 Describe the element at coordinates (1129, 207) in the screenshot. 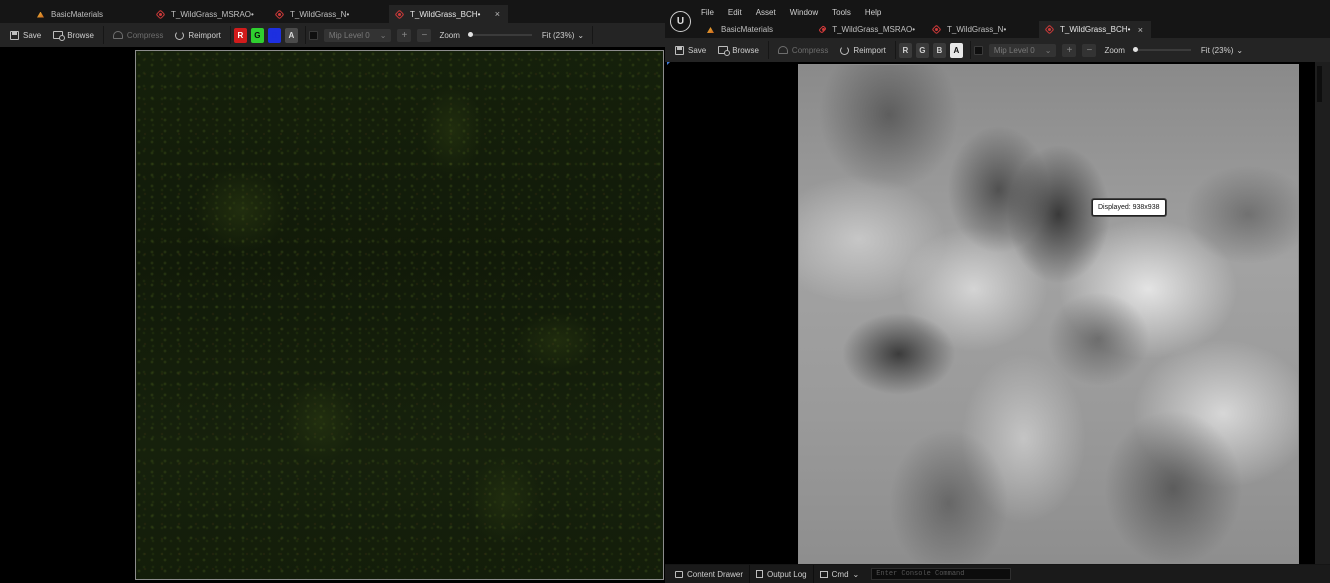

I see `display-size-tooltip: Displayed: 938x938` at that location.